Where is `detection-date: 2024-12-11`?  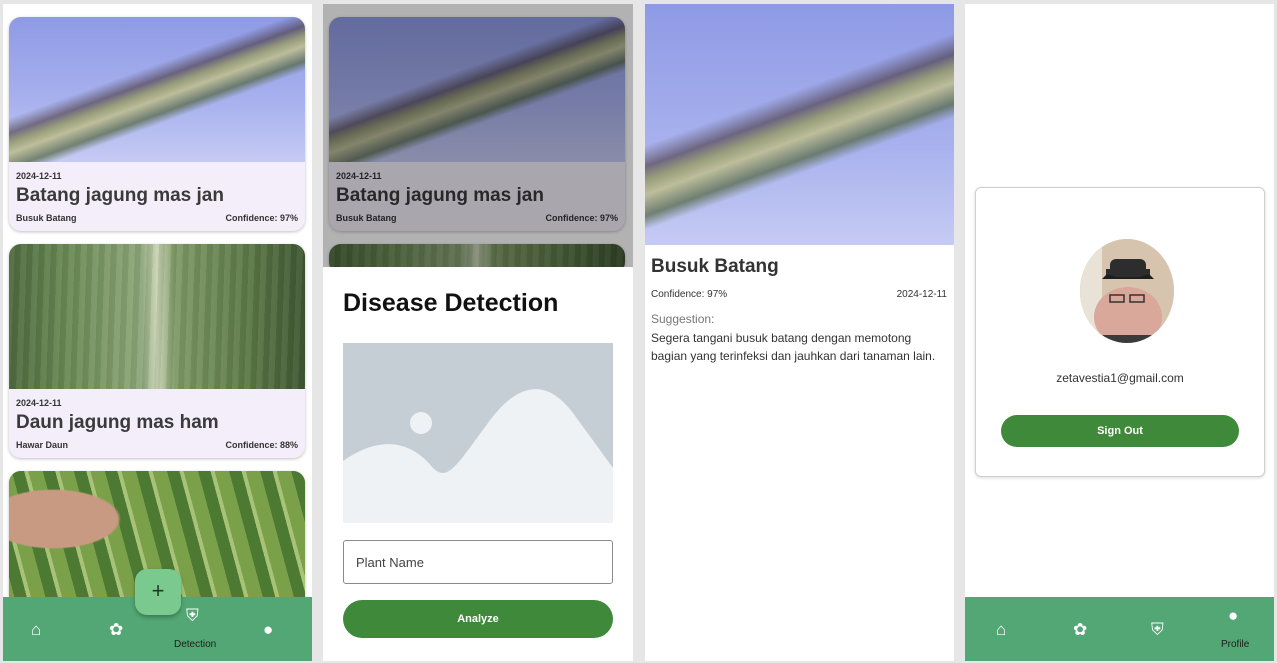
detection-date: 2024-12-11 is located at coordinates (921, 294).